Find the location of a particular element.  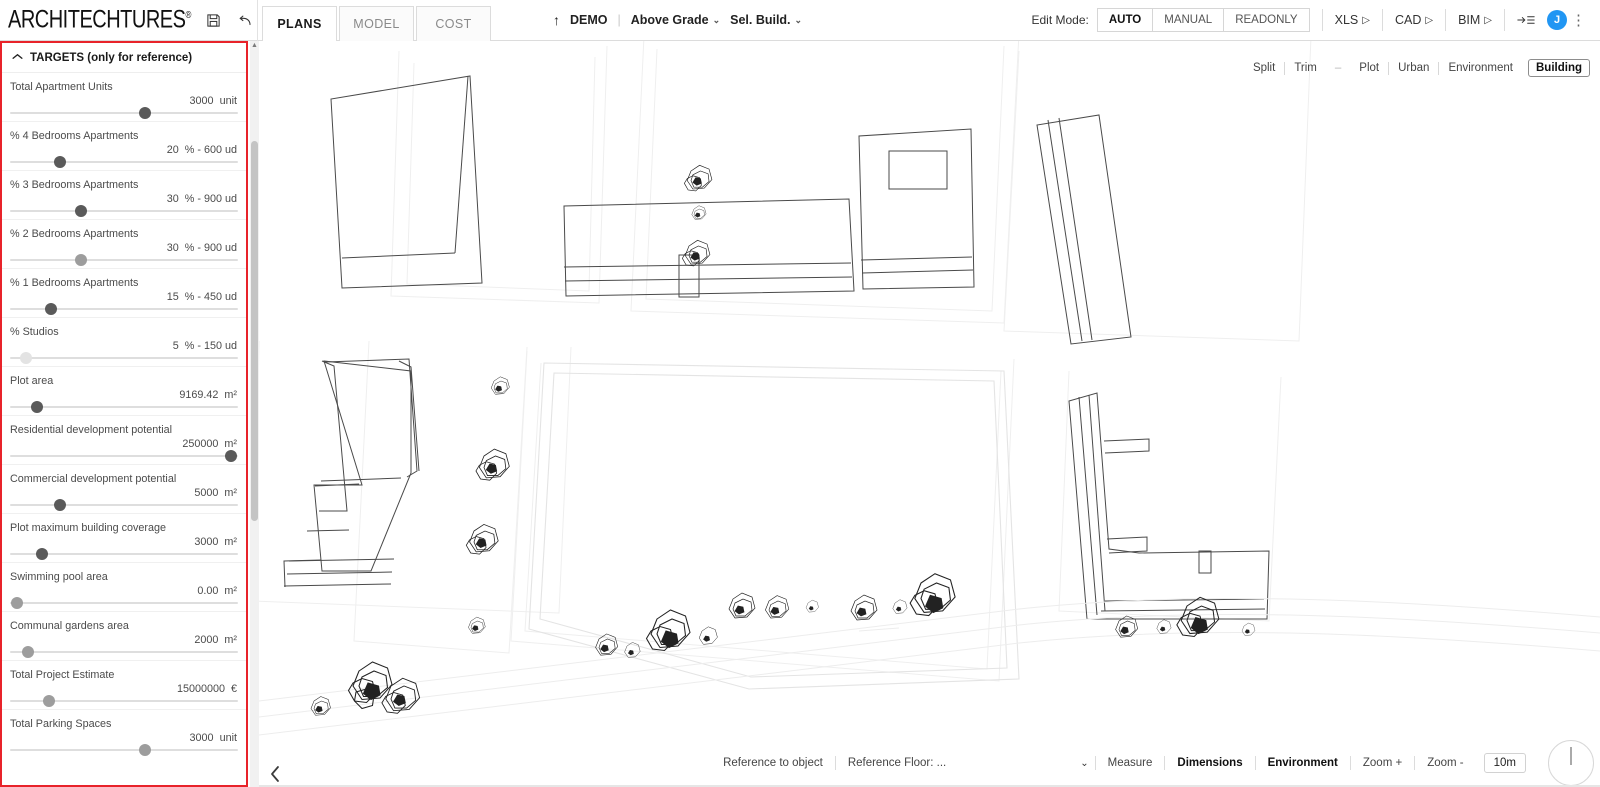

slider-label: % Studios is located at coordinates (34, 332).